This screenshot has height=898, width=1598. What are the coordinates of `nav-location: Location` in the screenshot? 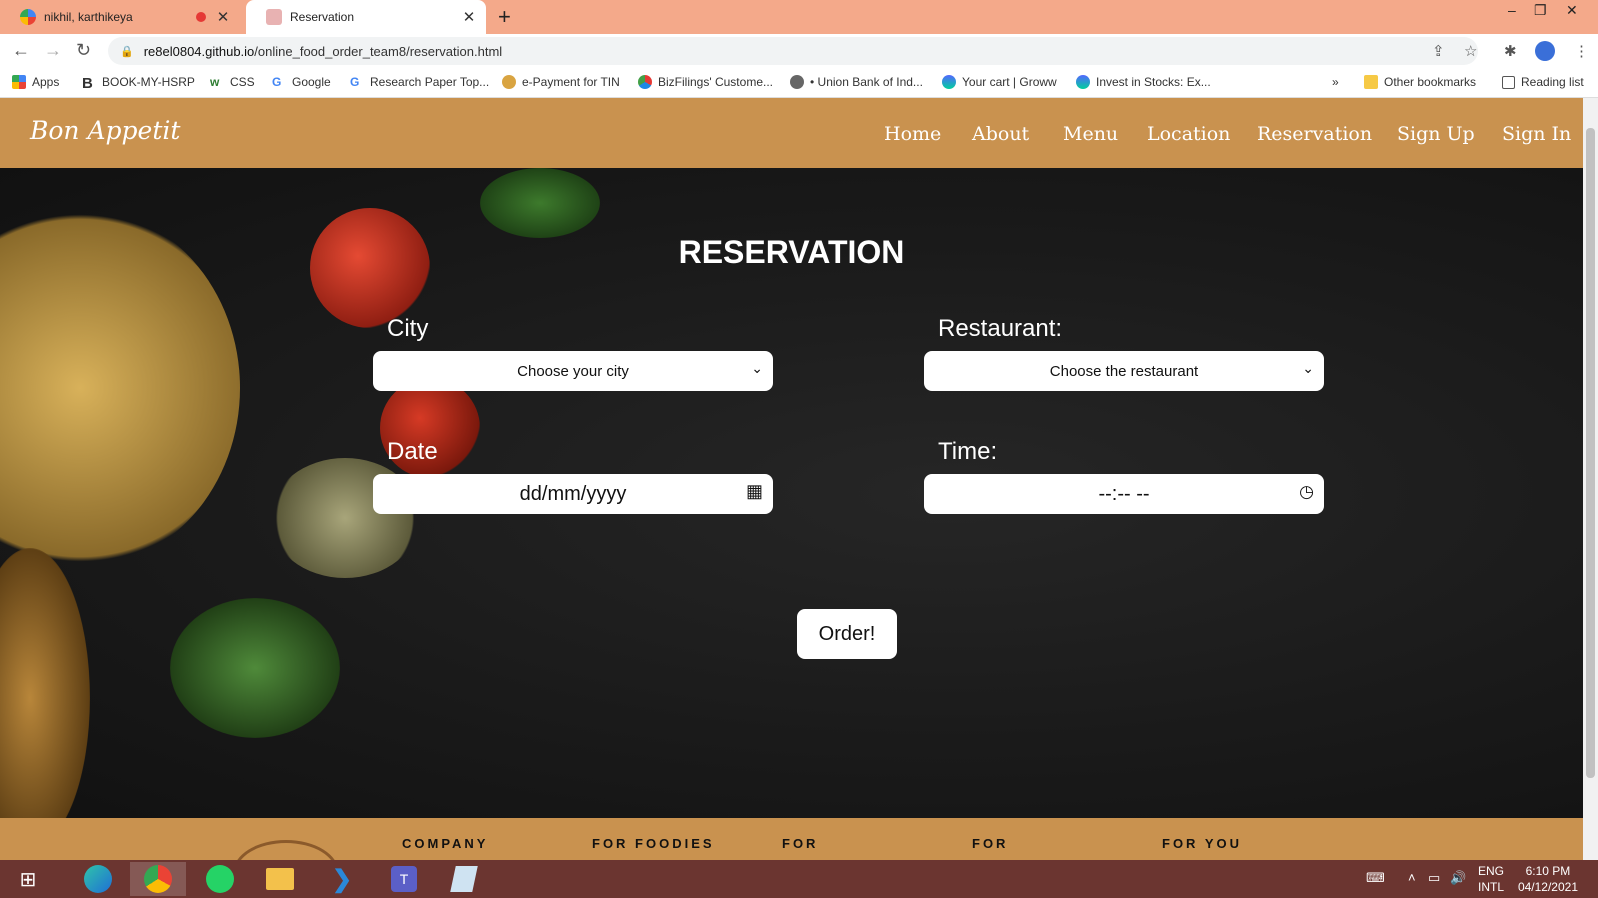 It's located at (1188, 134).